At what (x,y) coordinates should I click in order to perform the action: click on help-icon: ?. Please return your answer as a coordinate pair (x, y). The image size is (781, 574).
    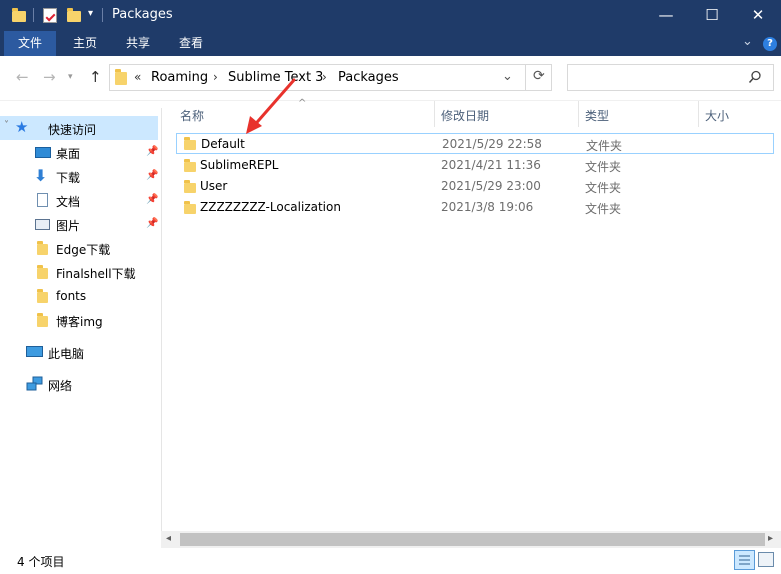
    Looking at the image, I should click on (770, 44).